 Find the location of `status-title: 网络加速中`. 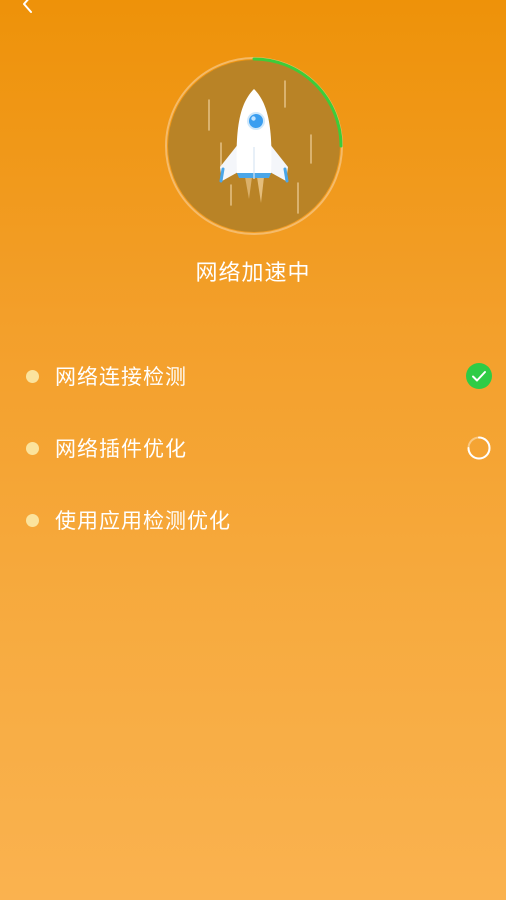

status-title: 网络加速中 is located at coordinates (253, 273).